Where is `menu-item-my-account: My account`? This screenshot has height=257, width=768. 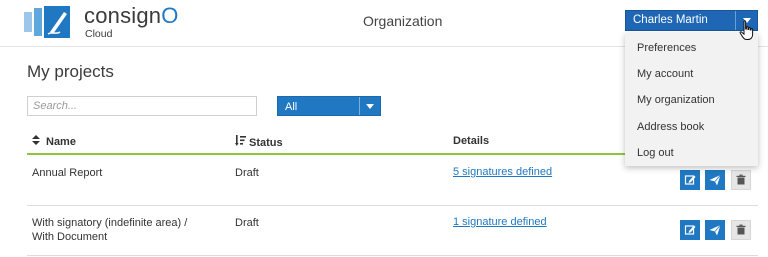 menu-item-my-account: My account is located at coordinates (665, 74).